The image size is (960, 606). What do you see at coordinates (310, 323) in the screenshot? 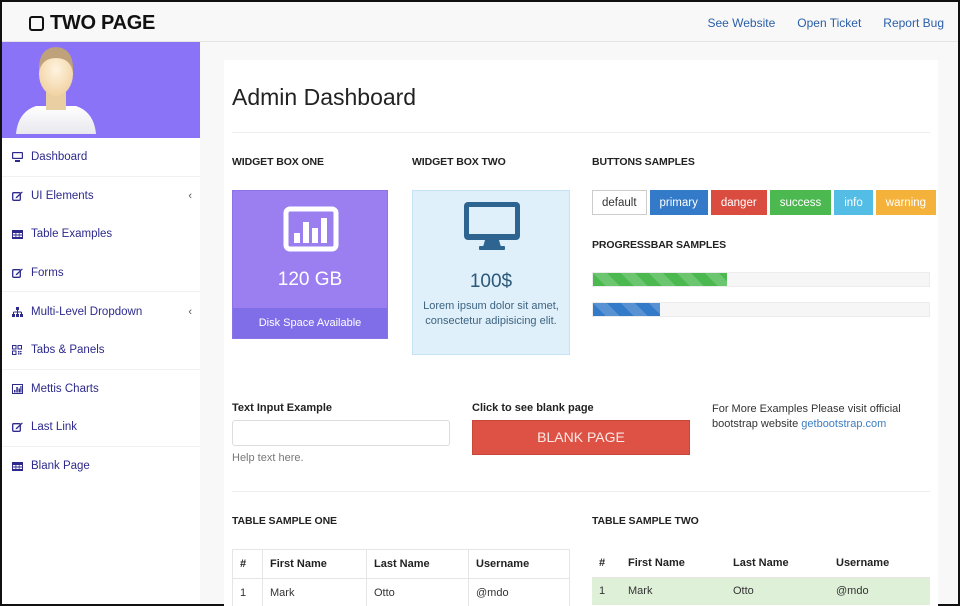
I see `disk-space-label: Disk Space Available` at bounding box center [310, 323].